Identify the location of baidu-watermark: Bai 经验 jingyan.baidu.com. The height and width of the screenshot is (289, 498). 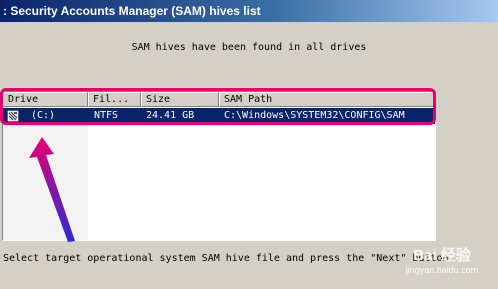
(442, 259).